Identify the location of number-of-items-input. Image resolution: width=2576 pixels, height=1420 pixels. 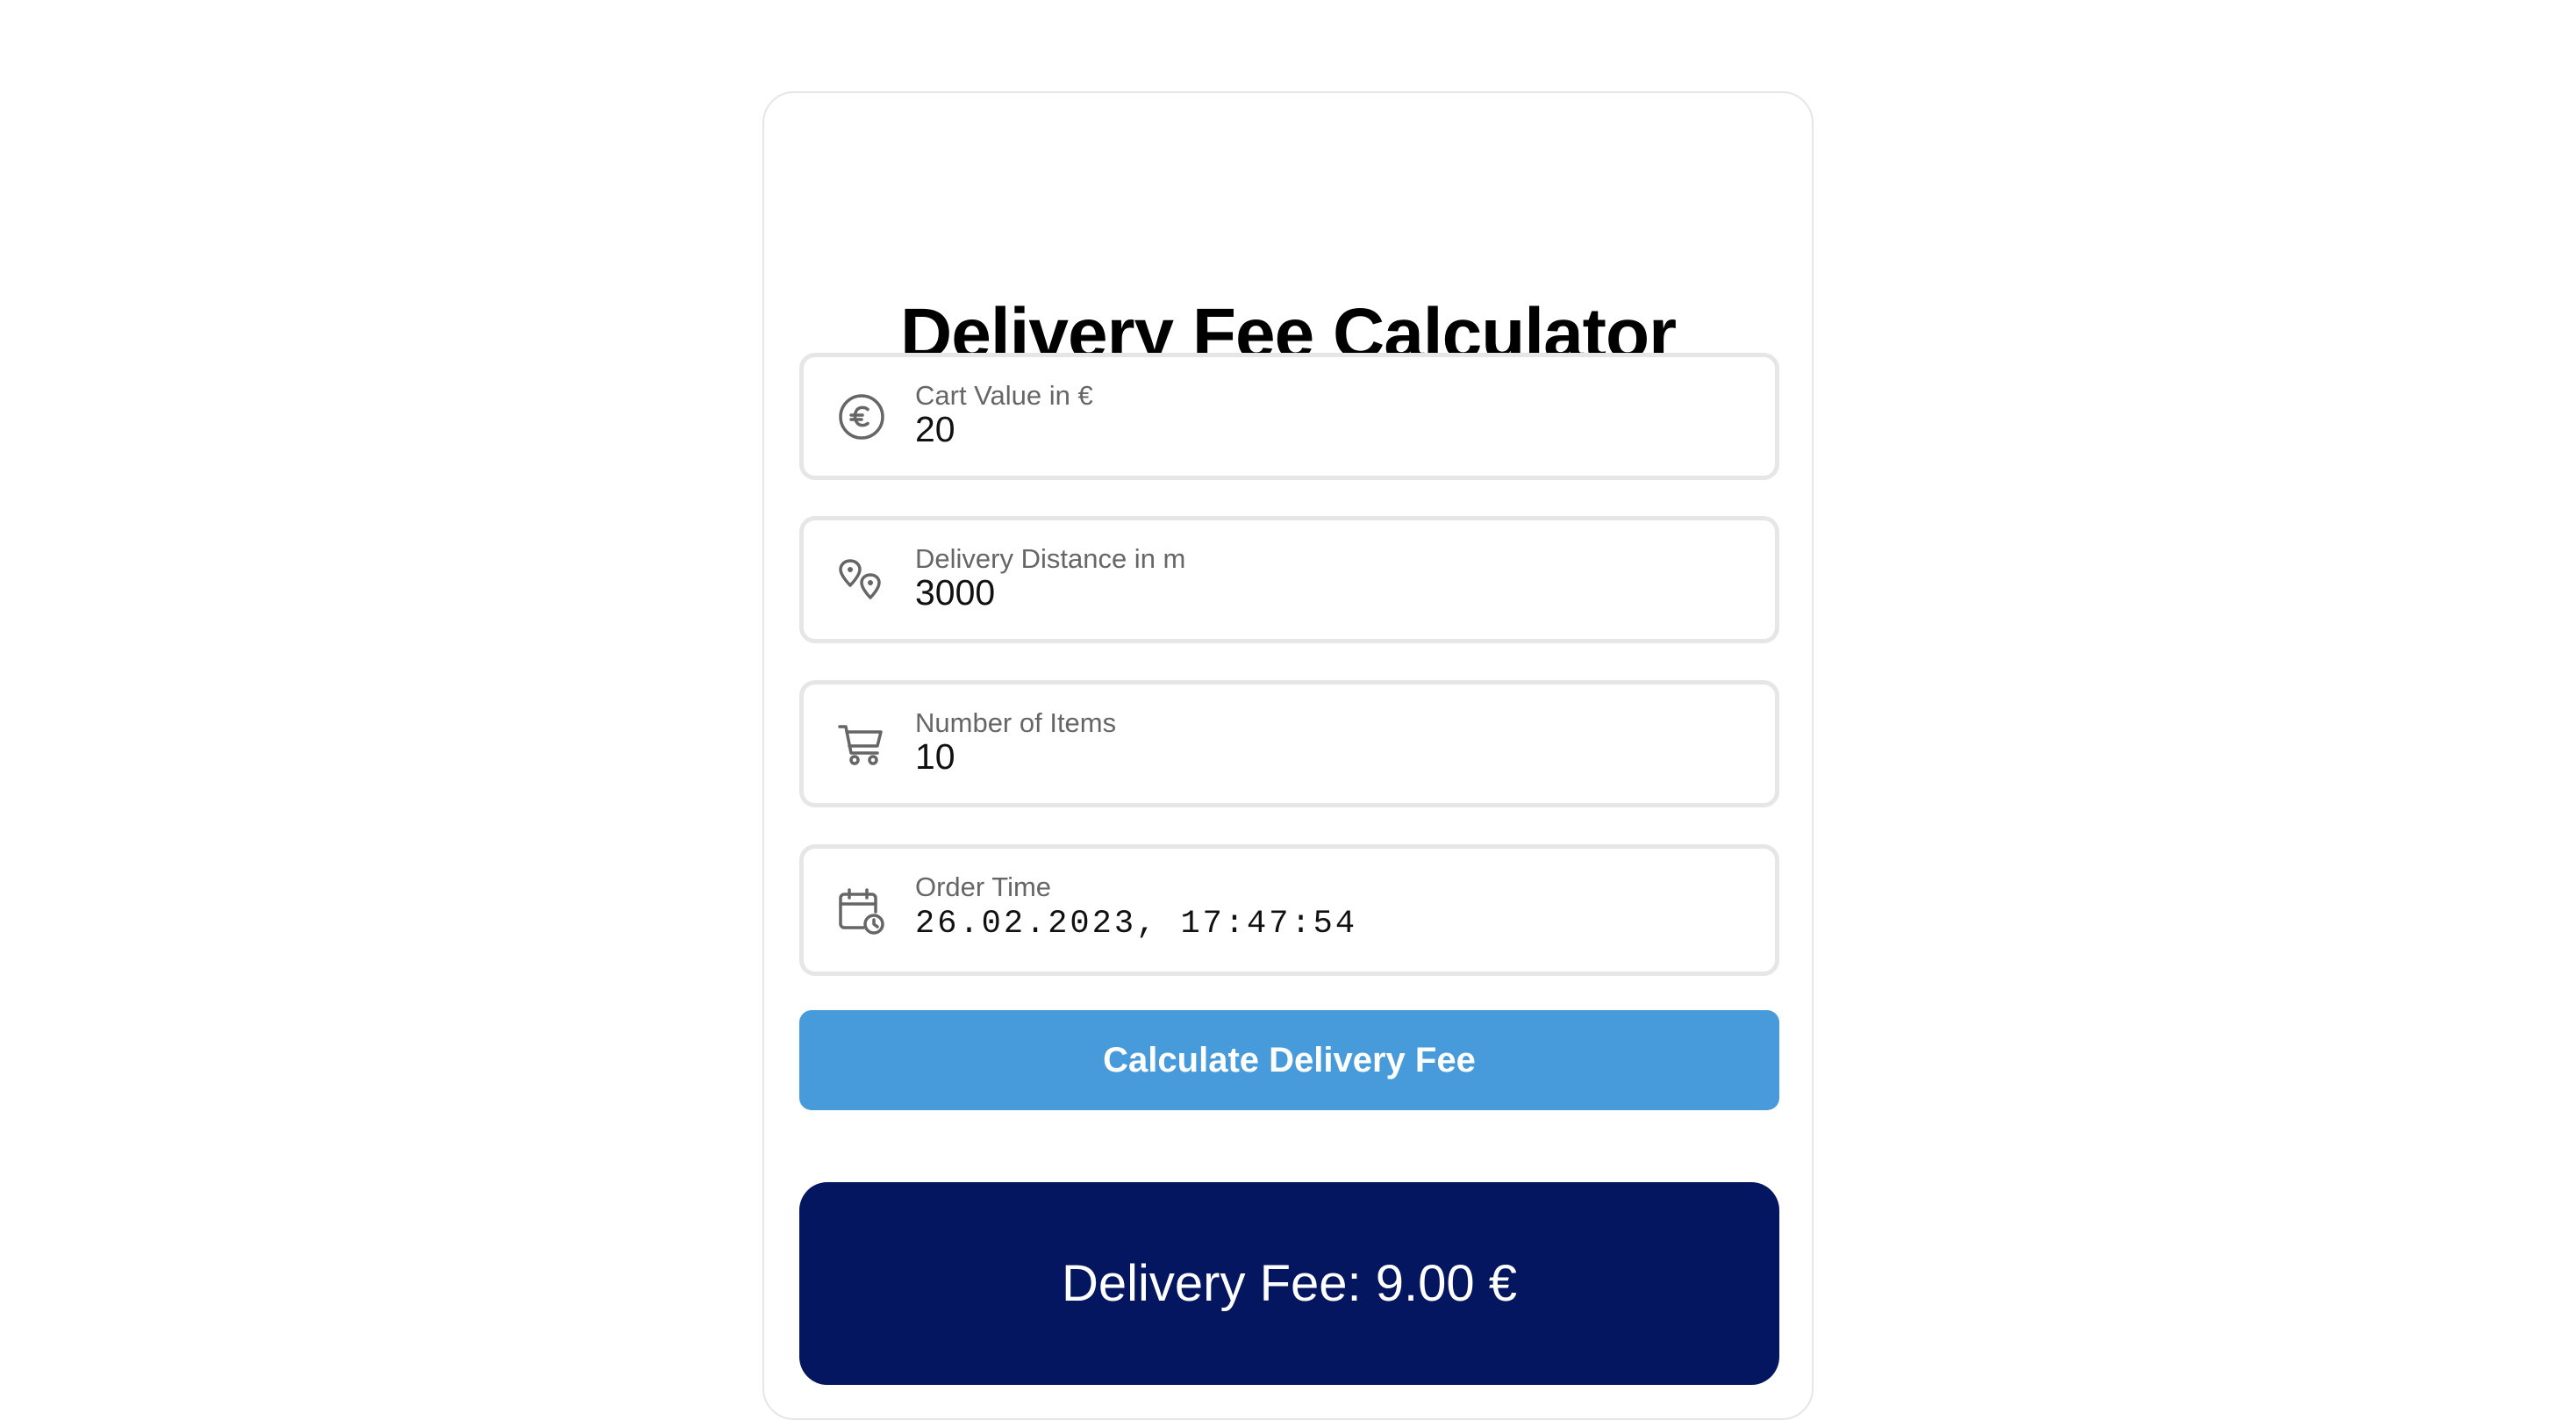
(1310, 756).